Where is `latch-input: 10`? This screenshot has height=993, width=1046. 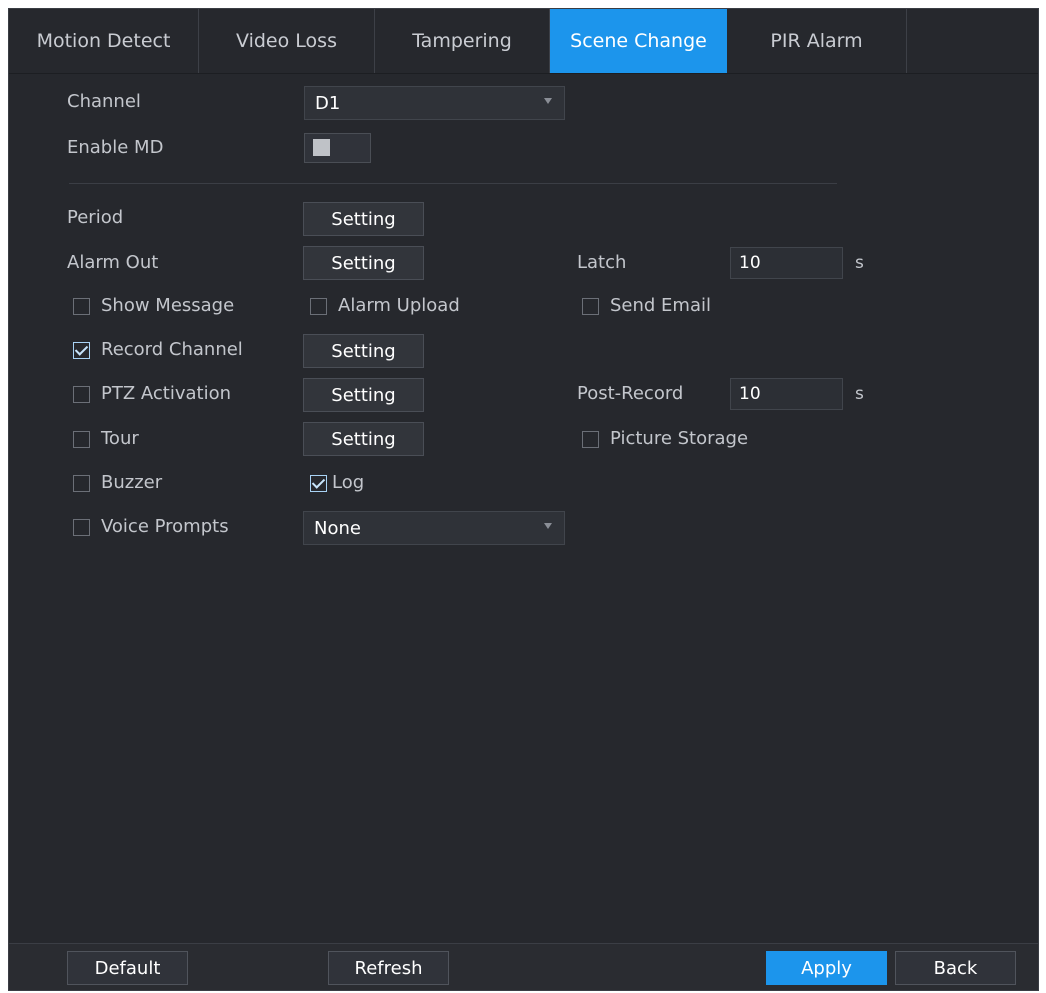
latch-input: 10 is located at coordinates (786, 263).